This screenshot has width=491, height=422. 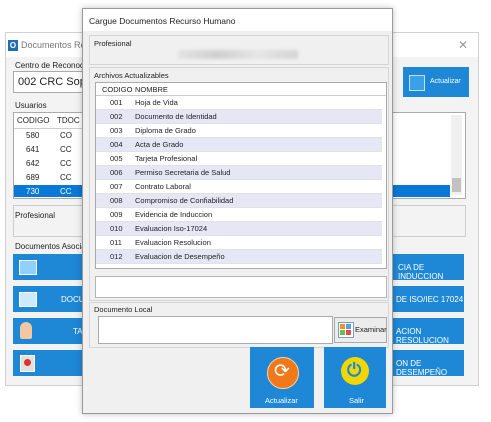 What do you see at coordinates (173, 242) in the screenshot?
I see `row-nombre: Evaluacion Resolucion` at bounding box center [173, 242].